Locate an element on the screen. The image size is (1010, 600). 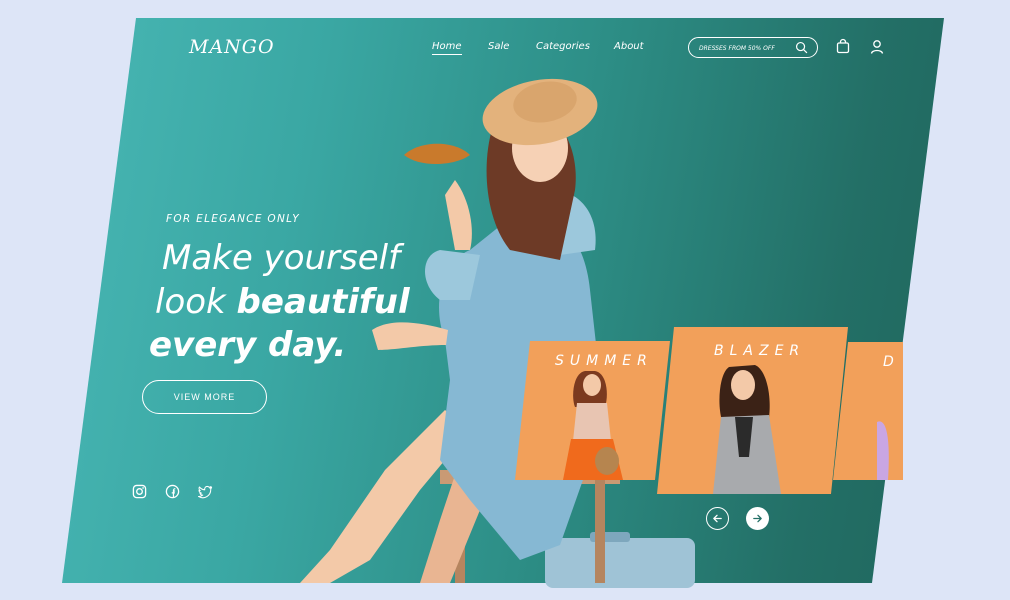
nav-home: Home is located at coordinates (447, 48).